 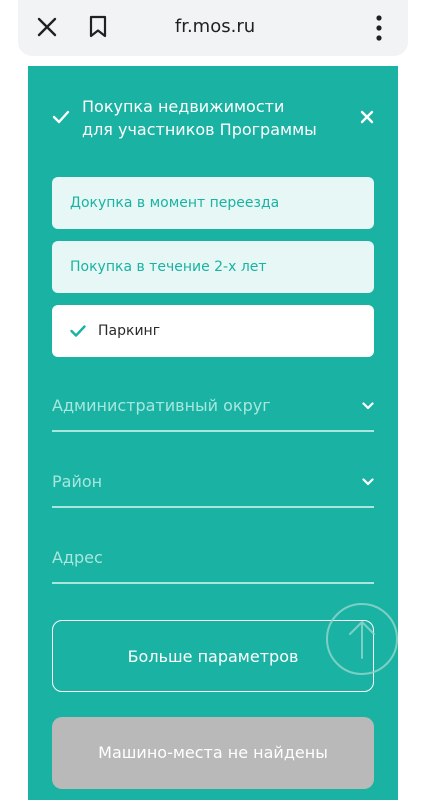 What do you see at coordinates (77, 557) in the screenshot?
I see `address-placeholder: Адрес` at bounding box center [77, 557].